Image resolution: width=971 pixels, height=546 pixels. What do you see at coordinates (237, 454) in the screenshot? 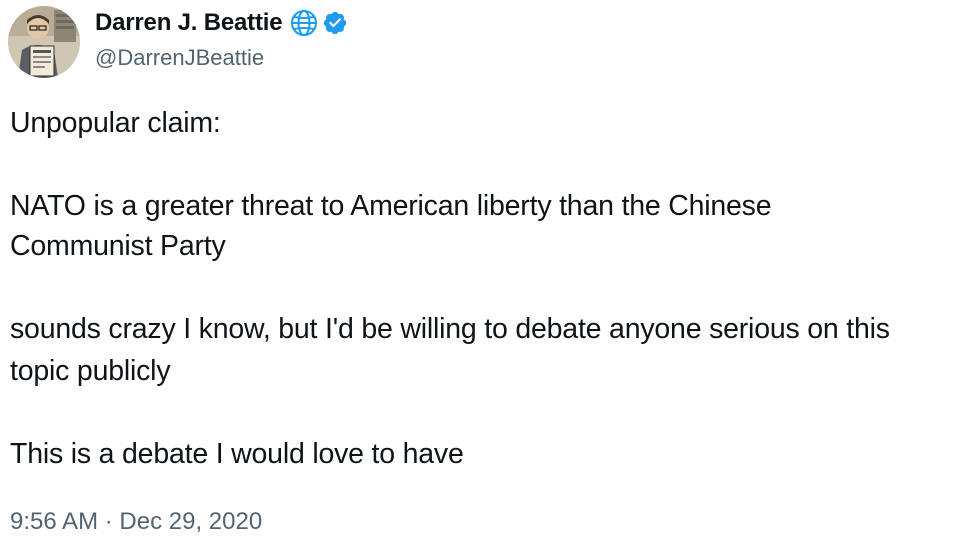
I see `tweet-text-line: This is a debate I would love to have` at bounding box center [237, 454].